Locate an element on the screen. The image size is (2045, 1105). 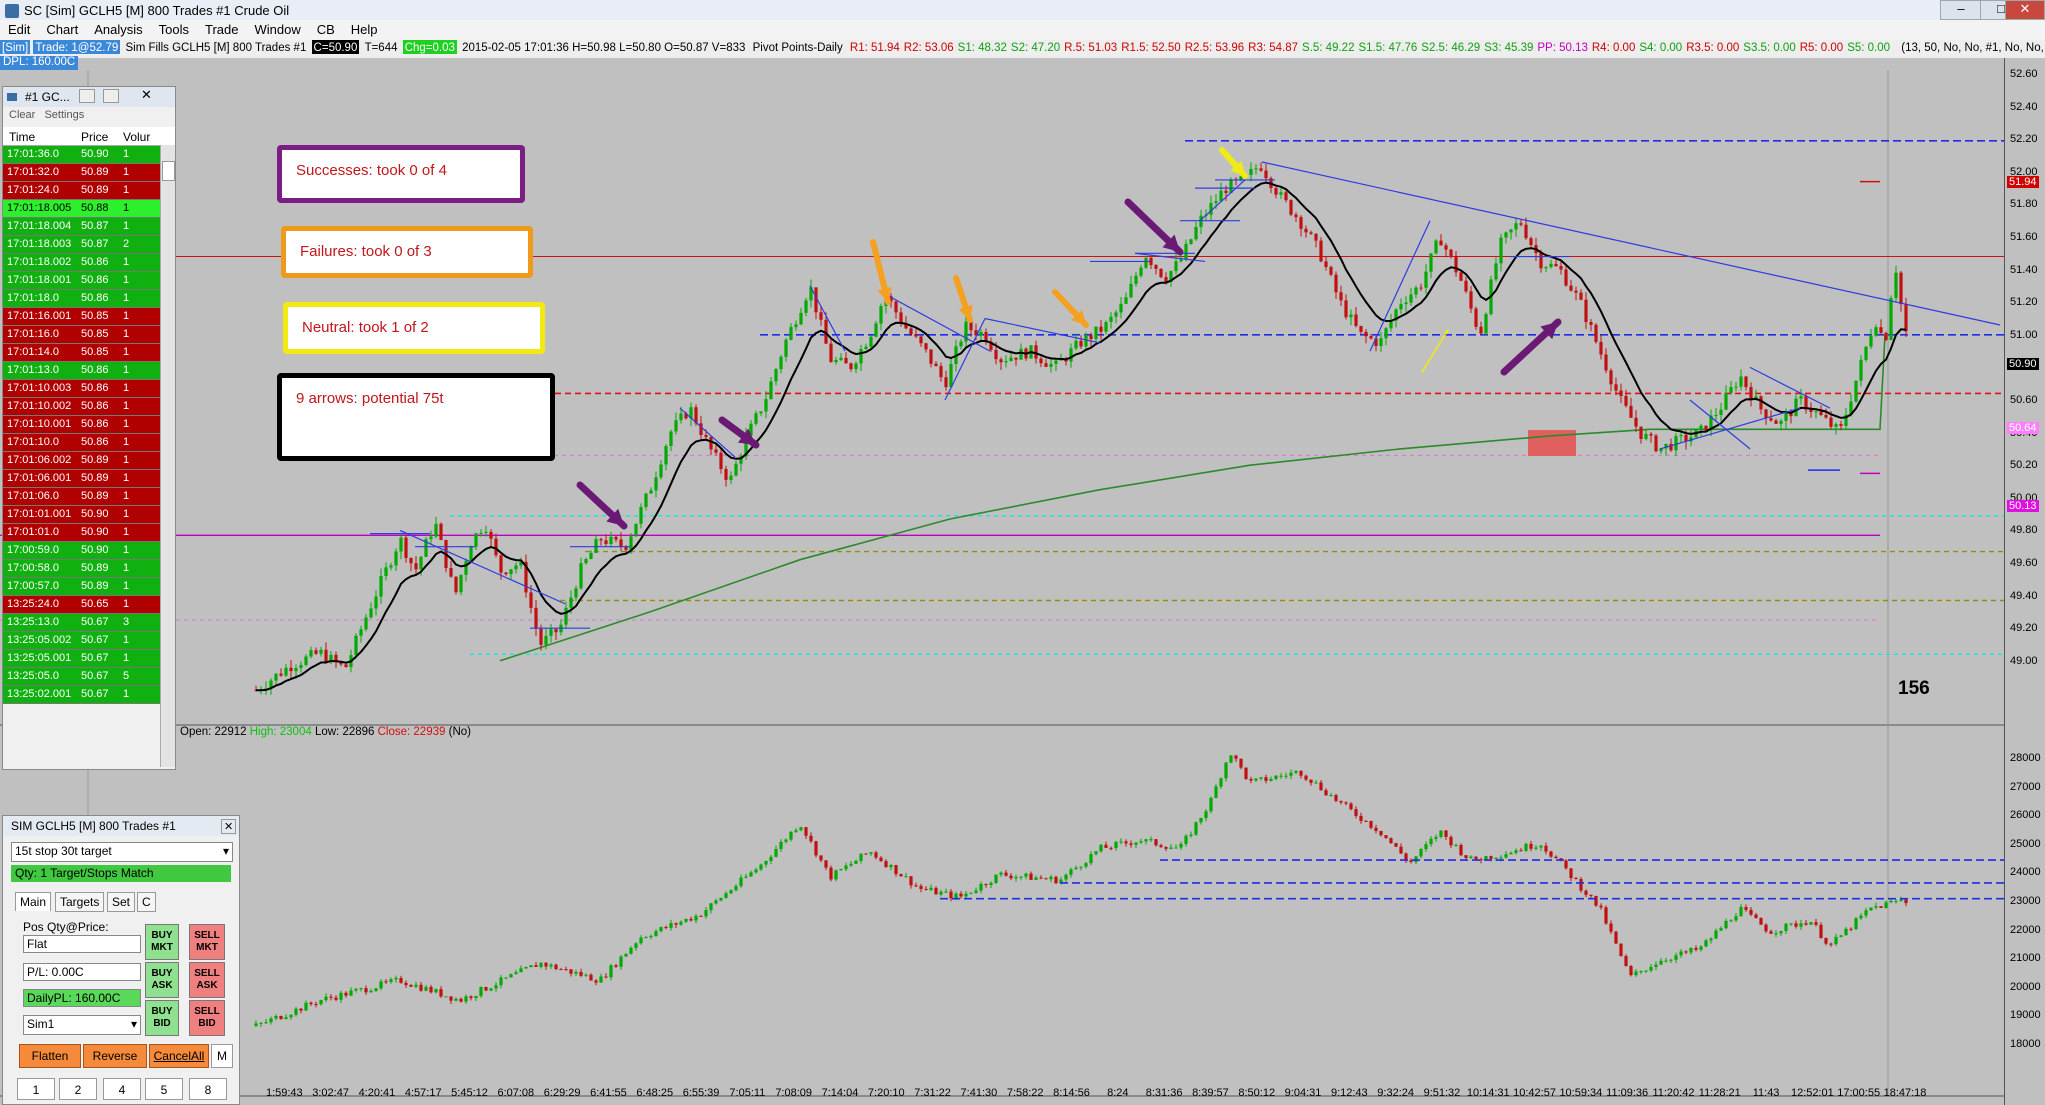
volume-tick-label: 18000 is located at coordinates (2025, 1044).